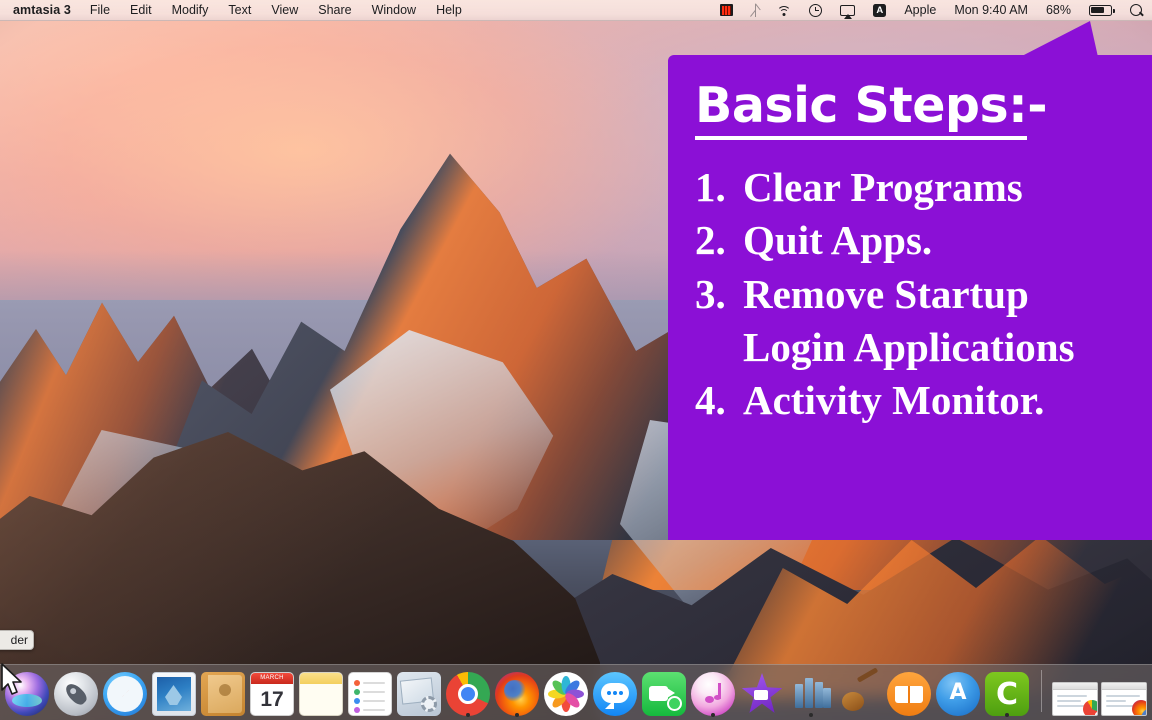 Image resolution: width=1152 pixels, height=720 pixels. What do you see at coordinates (76, 694) in the screenshot?
I see `launchpad-icon` at bounding box center [76, 694].